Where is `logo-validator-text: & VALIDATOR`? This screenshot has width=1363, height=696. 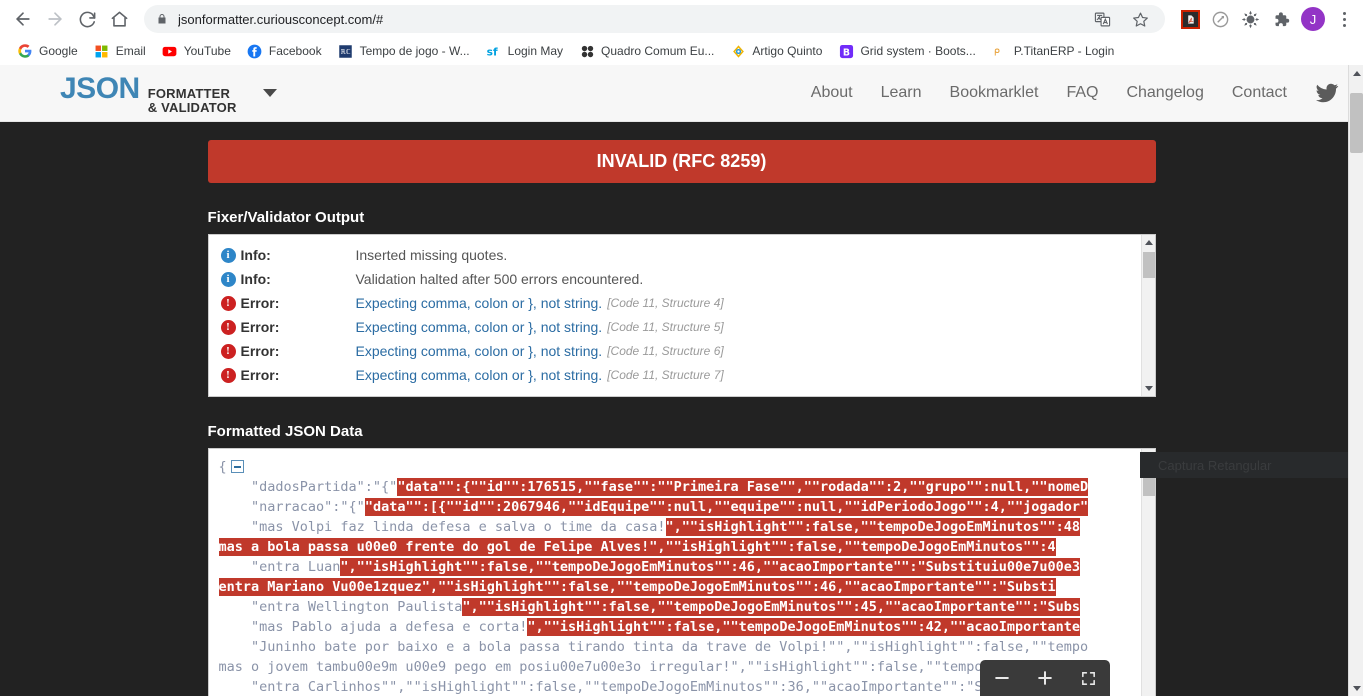 logo-validator-text: & VALIDATOR is located at coordinates (192, 107).